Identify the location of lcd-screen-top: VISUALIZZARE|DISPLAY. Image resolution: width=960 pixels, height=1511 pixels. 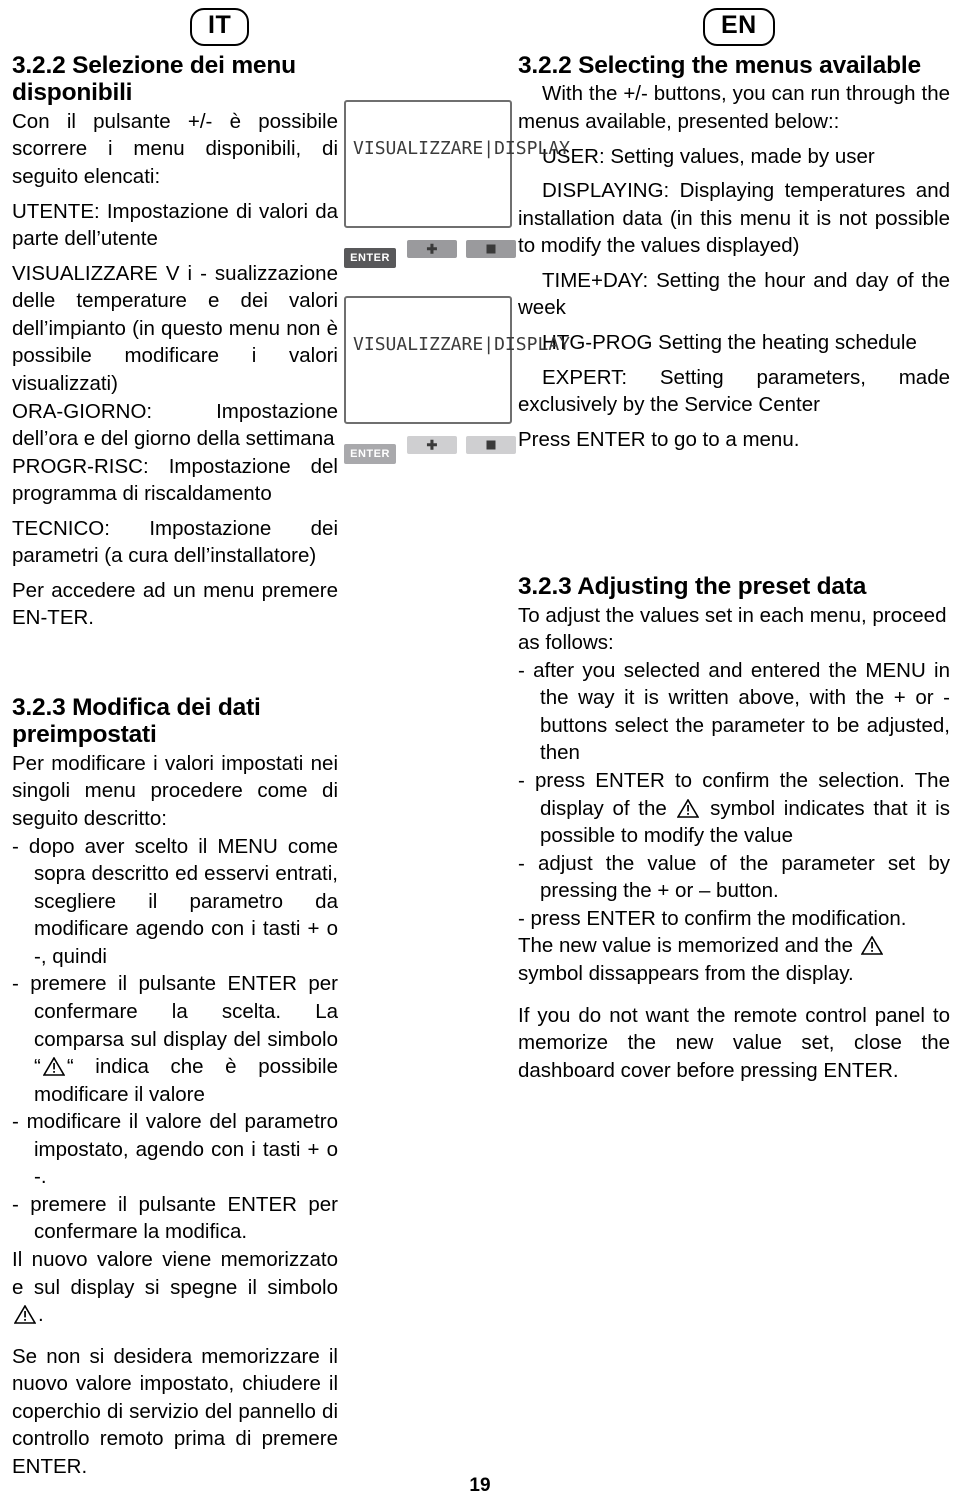
(457, 164).